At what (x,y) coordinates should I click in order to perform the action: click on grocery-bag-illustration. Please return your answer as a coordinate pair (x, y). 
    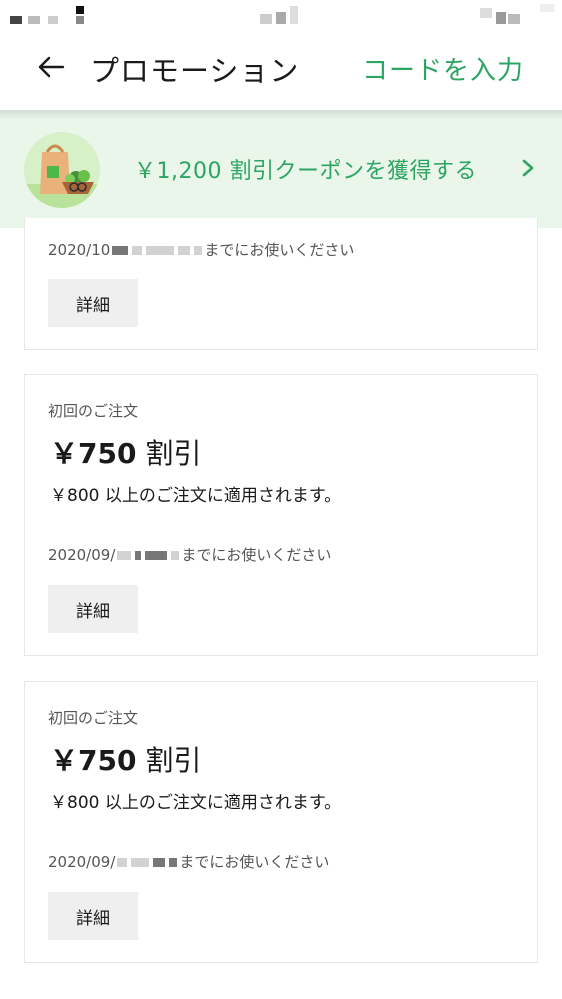
    Looking at the image, I should click on (62, 170).